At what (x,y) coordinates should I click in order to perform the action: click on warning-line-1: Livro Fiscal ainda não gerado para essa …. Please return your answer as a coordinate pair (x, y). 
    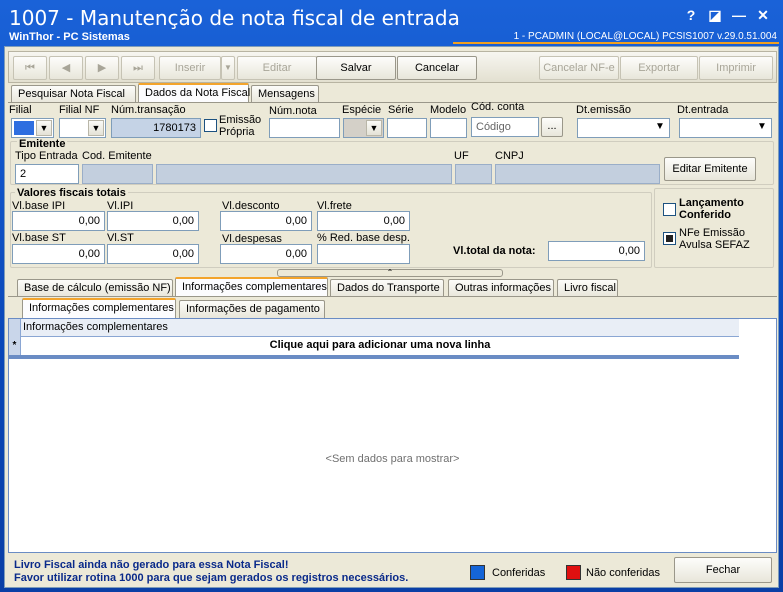
    Looking at the image, I should click on (151, 565).